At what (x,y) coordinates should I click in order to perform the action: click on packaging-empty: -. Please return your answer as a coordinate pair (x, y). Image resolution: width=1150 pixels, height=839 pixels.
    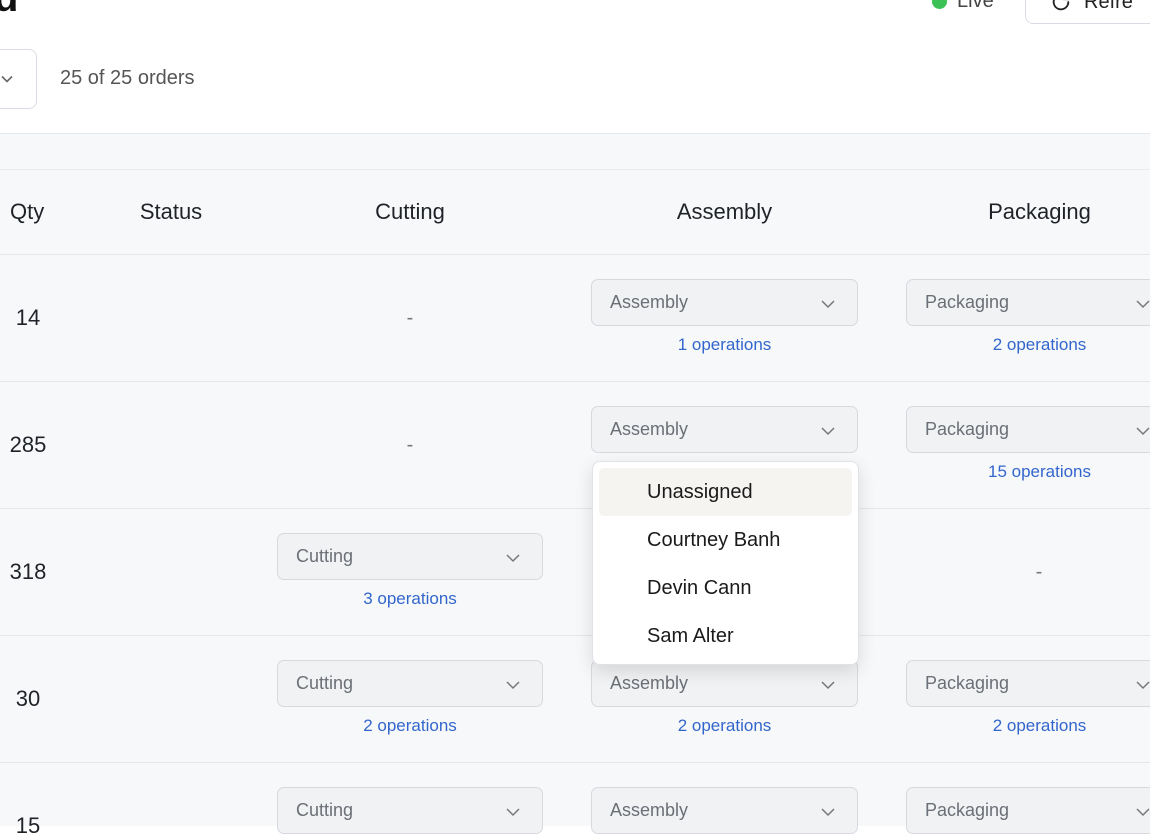
    Looking at the image, I should click on (1039, 572).